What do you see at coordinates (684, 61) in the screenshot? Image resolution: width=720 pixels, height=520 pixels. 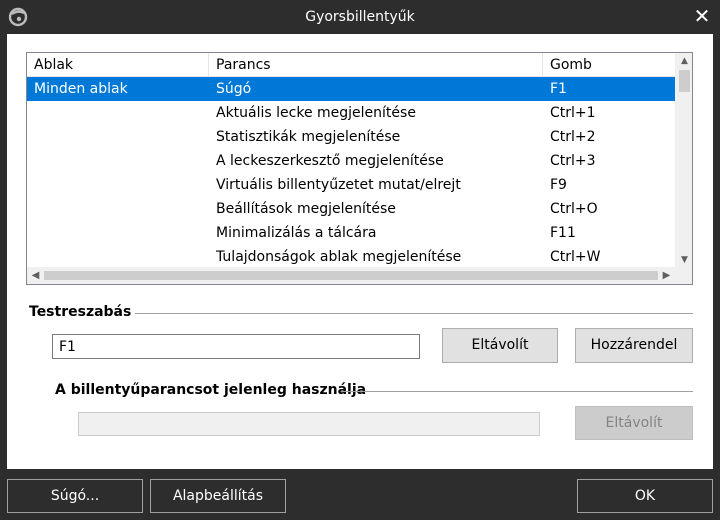 I see `scroll-up-icon: ▲` at bounding box center [684, 61].